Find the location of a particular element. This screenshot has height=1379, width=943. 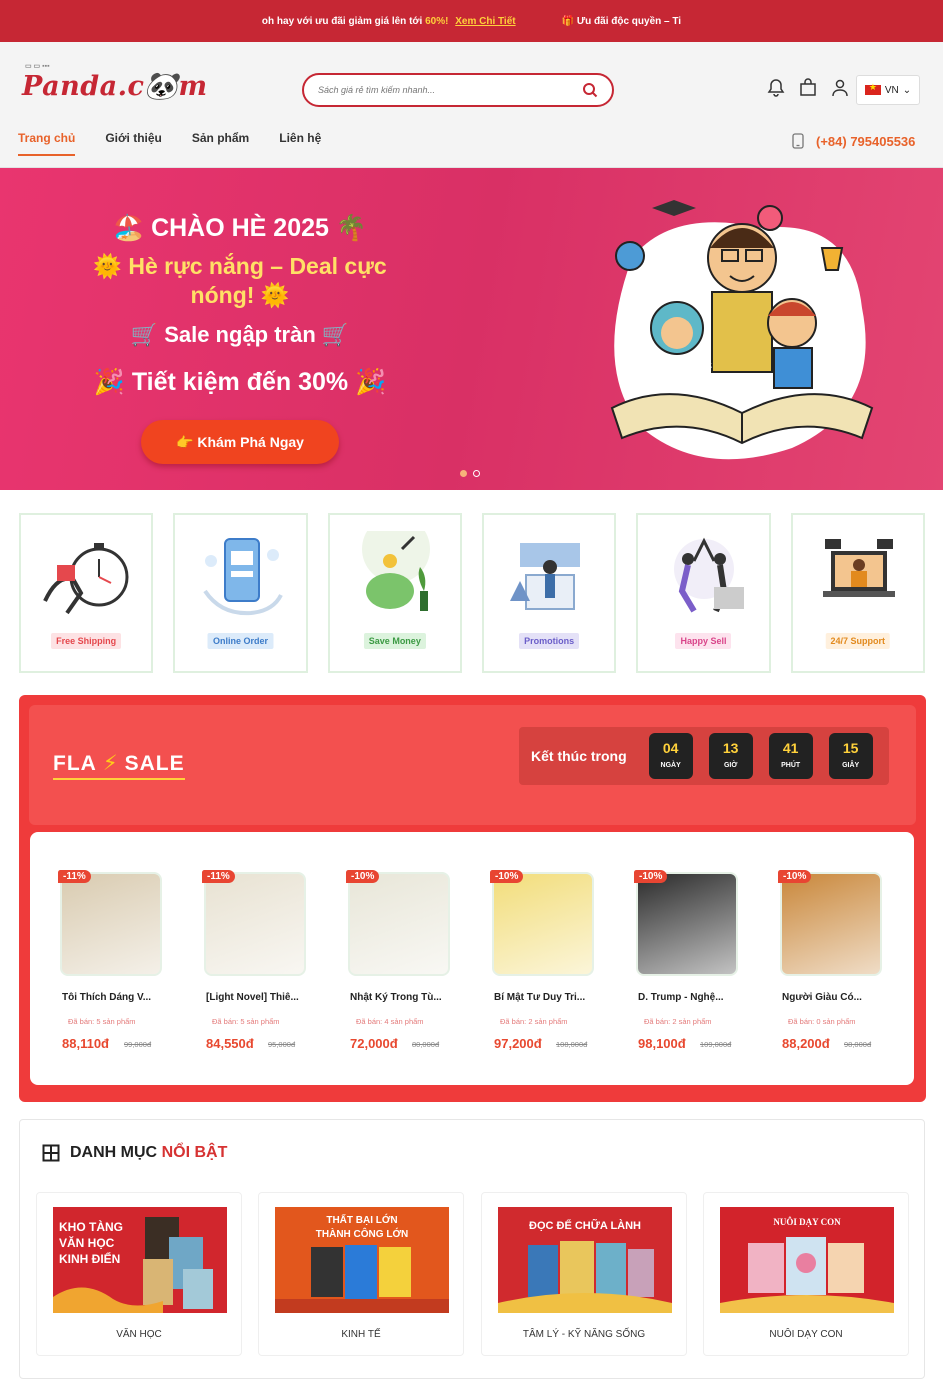

nav-item-contact: Liên hệ is located at coordinates (300, 143).